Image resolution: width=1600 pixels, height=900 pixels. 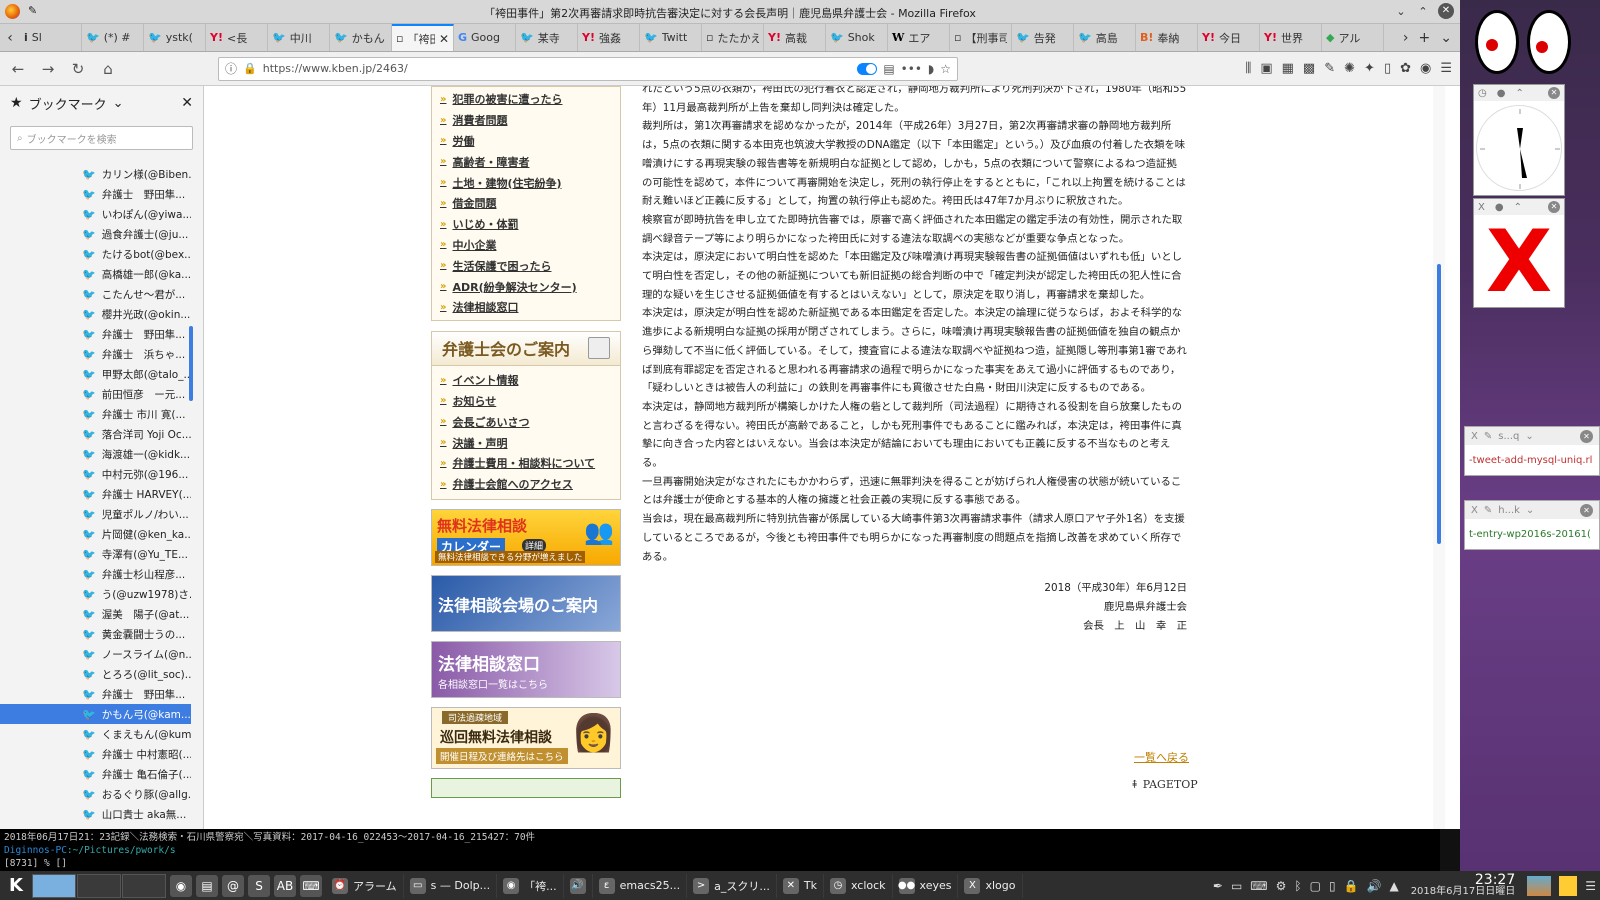 What do you see at coordinates (181, 885) in the screenshot?
I see `firefox-launcher-icon: ◉` at bounding box center [181, 885].